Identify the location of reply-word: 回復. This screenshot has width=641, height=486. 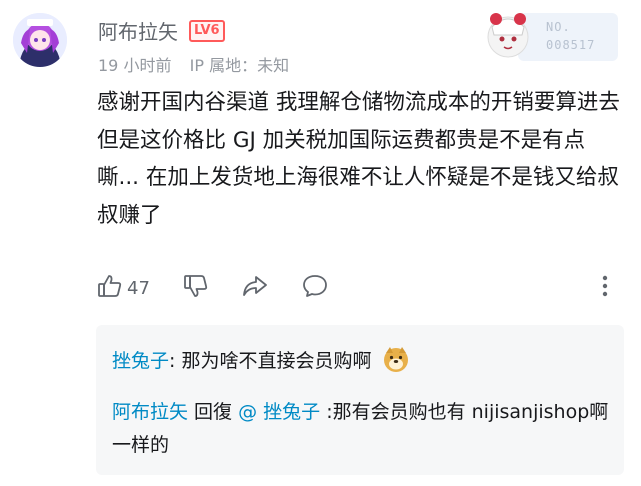
(213, 412).